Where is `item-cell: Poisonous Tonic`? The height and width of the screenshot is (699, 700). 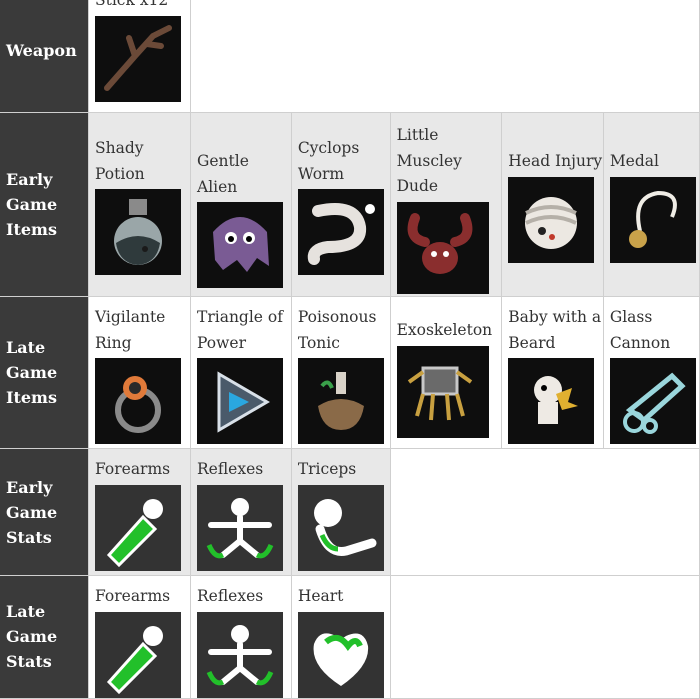 item-cell: Poisonous Tonic is located at coordinates (340, 372).